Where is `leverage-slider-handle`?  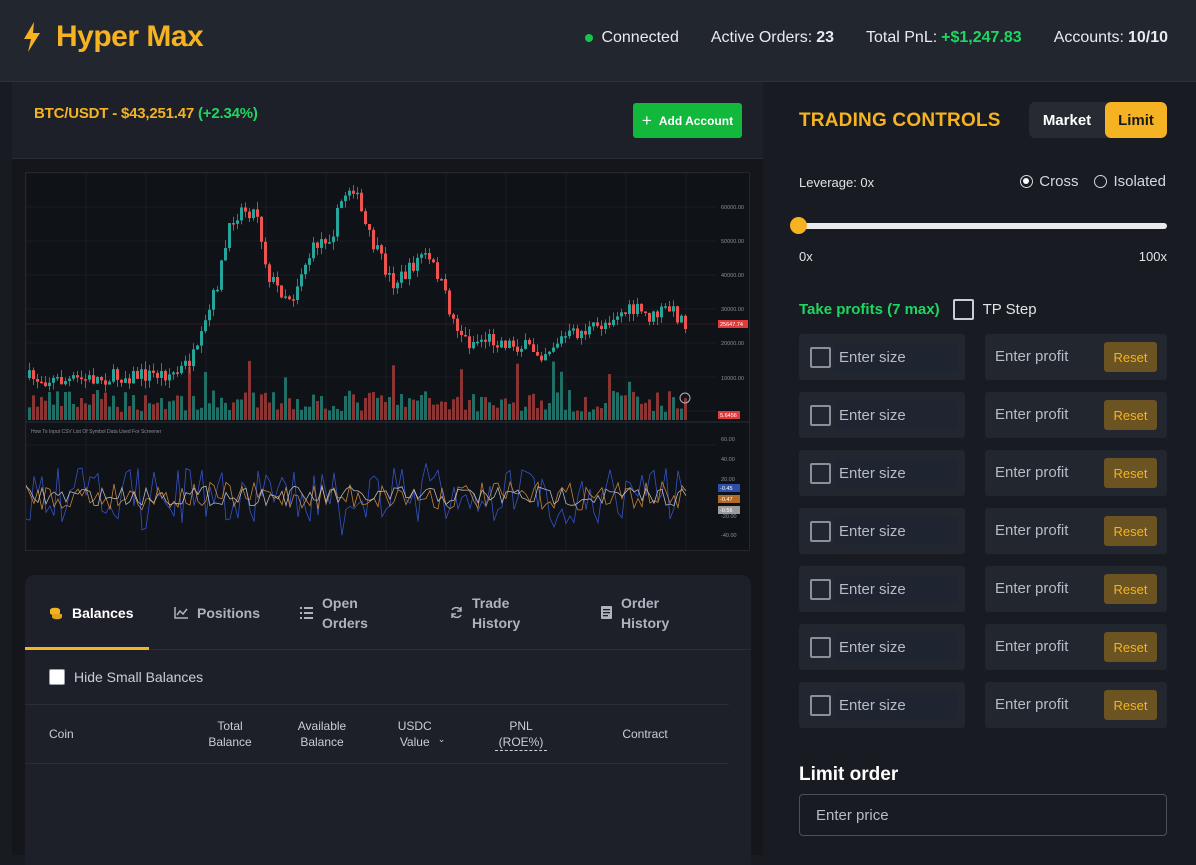 leverage-slider-handle is located at coordinates (798, 225).